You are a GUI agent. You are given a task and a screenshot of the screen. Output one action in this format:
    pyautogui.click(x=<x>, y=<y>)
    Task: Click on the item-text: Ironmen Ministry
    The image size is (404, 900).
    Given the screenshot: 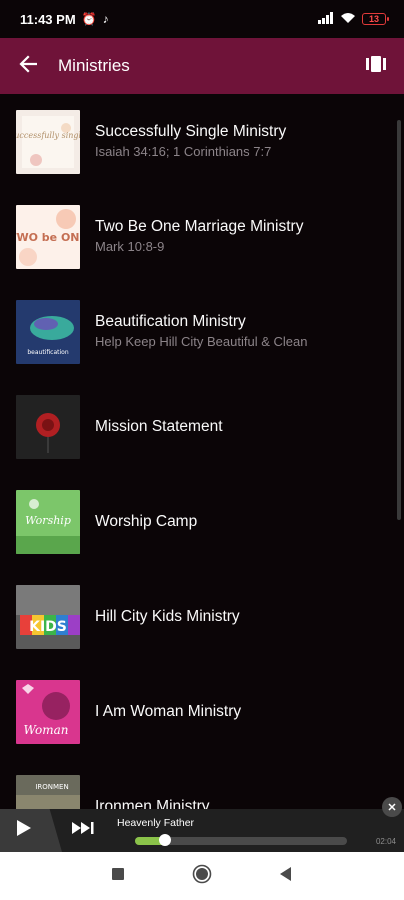 What is the action you would take?
    pyautogui.click(x=152, y=803)
    